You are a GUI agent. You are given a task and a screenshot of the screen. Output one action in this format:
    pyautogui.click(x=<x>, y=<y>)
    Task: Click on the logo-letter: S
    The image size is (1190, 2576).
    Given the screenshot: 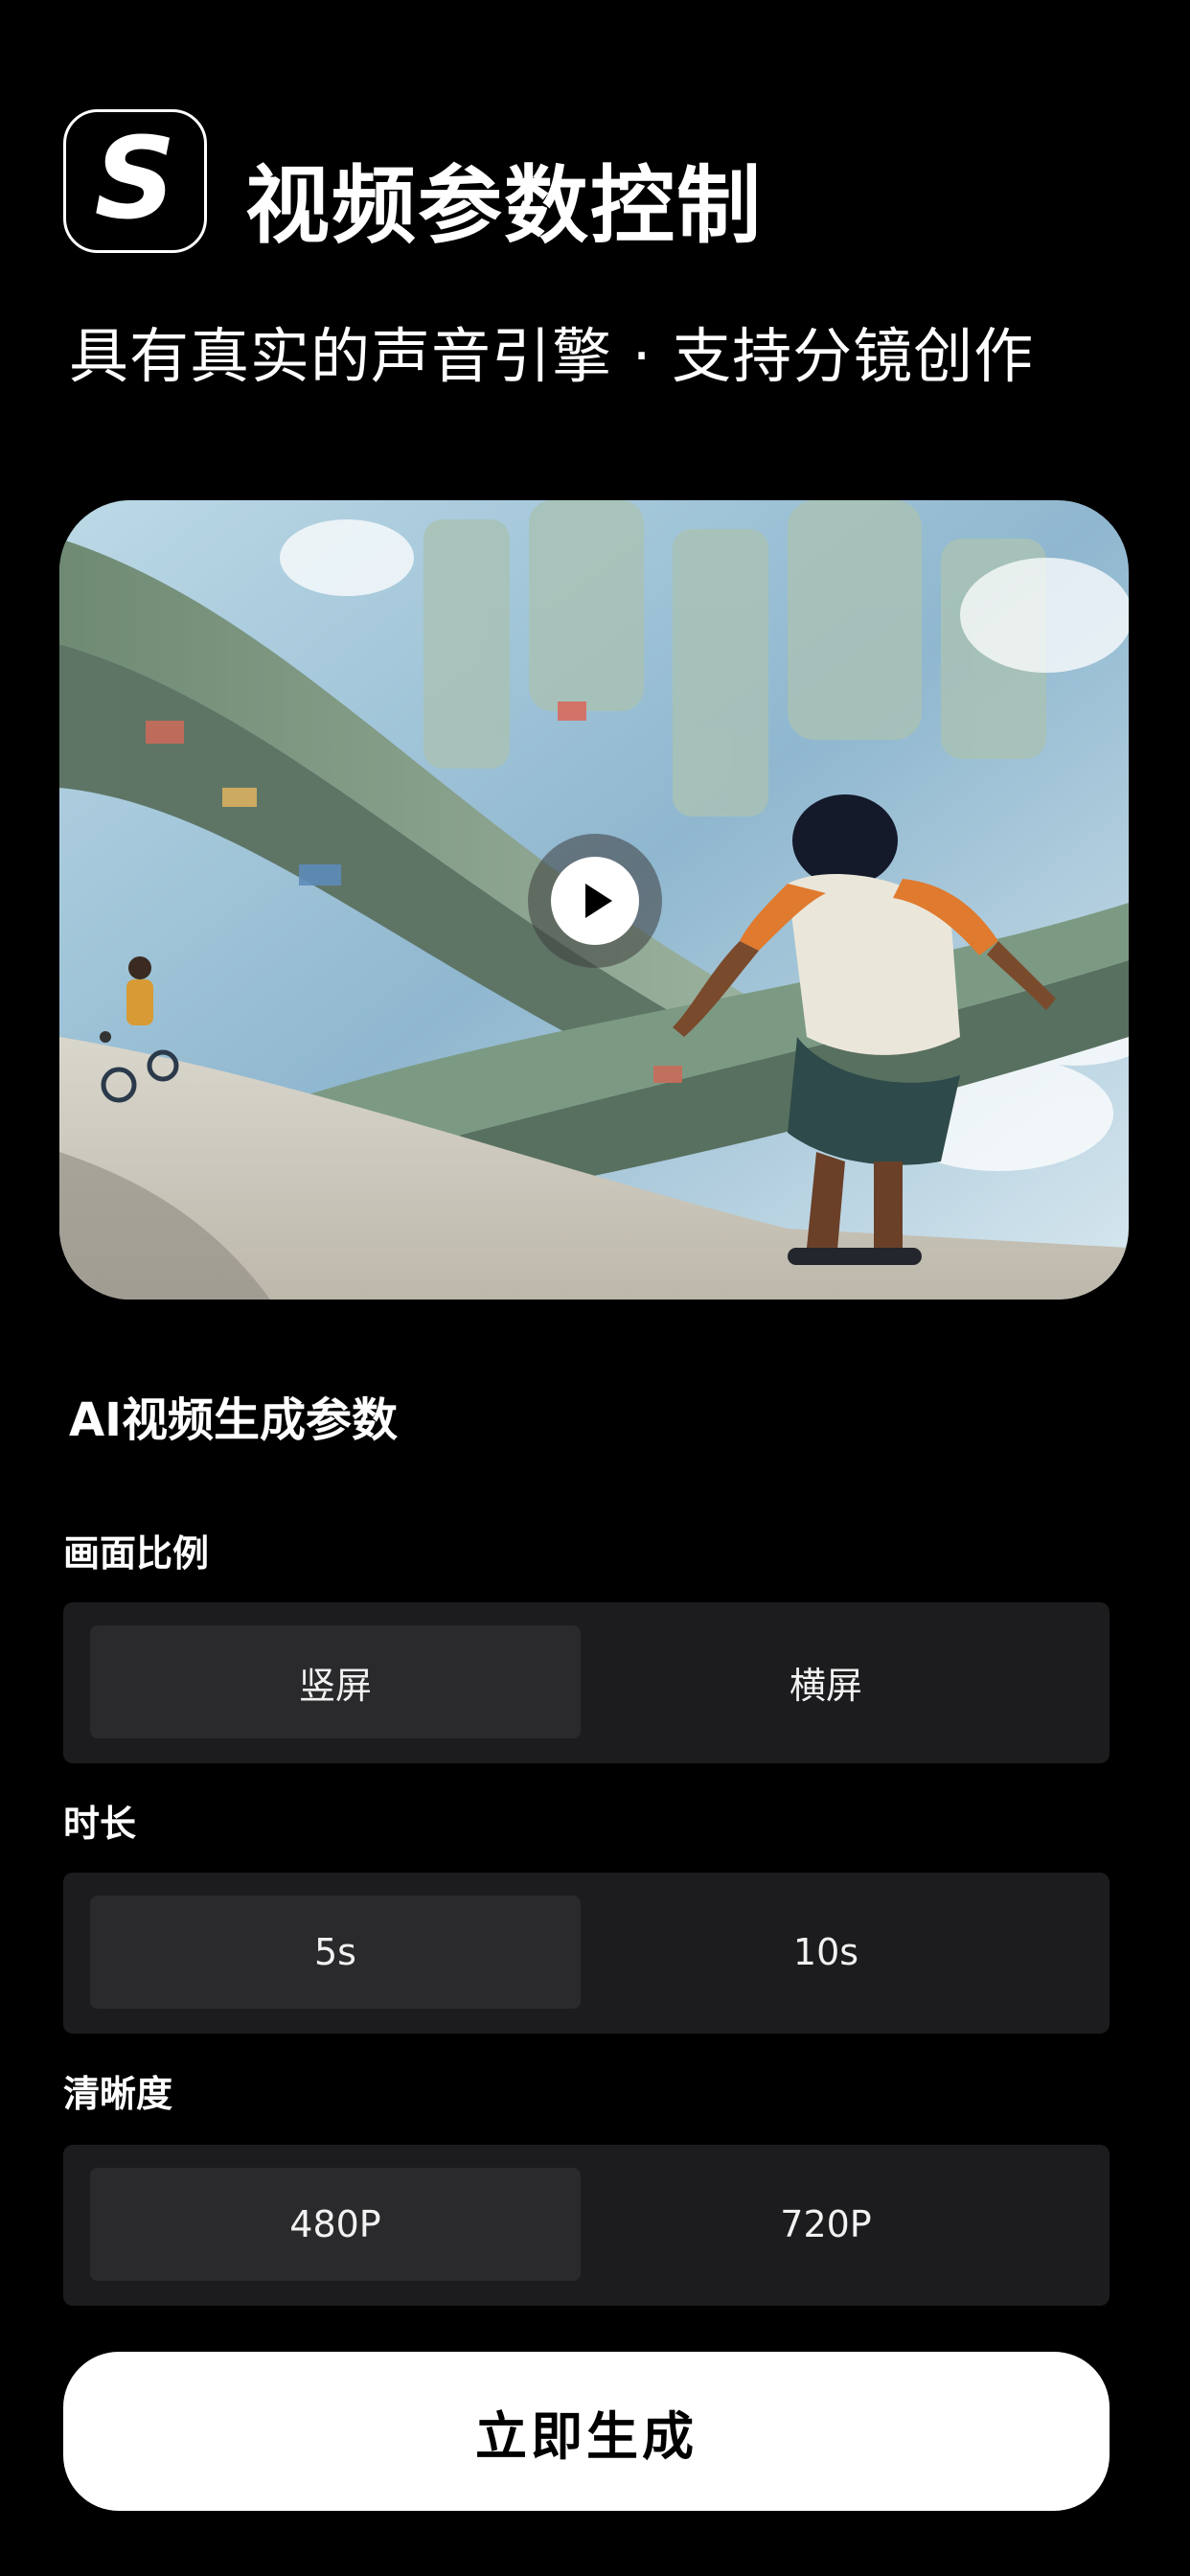 What is the action you would take?
    pyautogui.click(x=135, y=178)
    